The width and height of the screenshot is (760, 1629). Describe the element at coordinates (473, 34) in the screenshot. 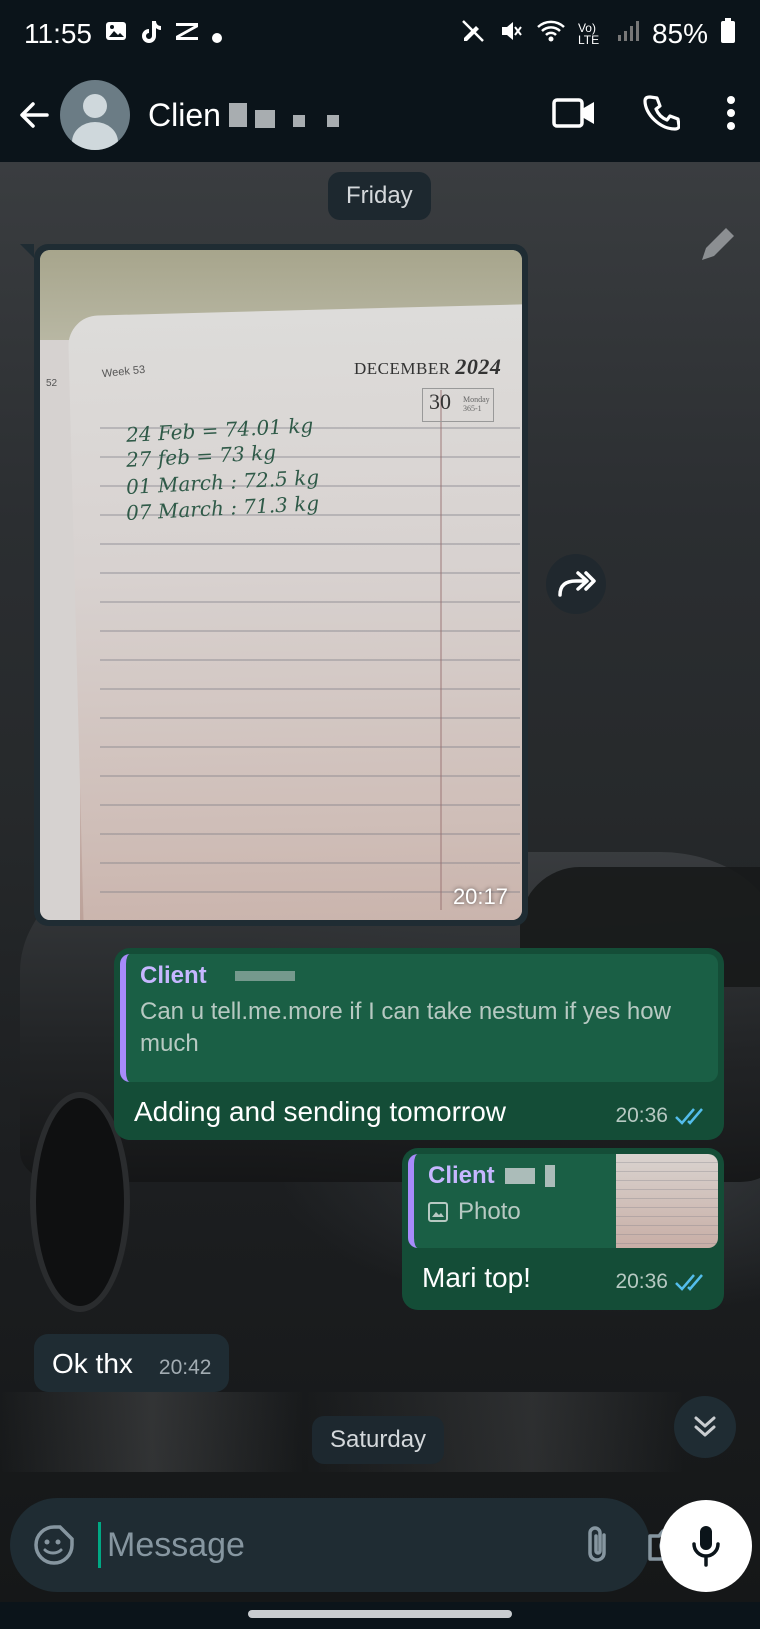

I see `edit-off-icon` at that location.